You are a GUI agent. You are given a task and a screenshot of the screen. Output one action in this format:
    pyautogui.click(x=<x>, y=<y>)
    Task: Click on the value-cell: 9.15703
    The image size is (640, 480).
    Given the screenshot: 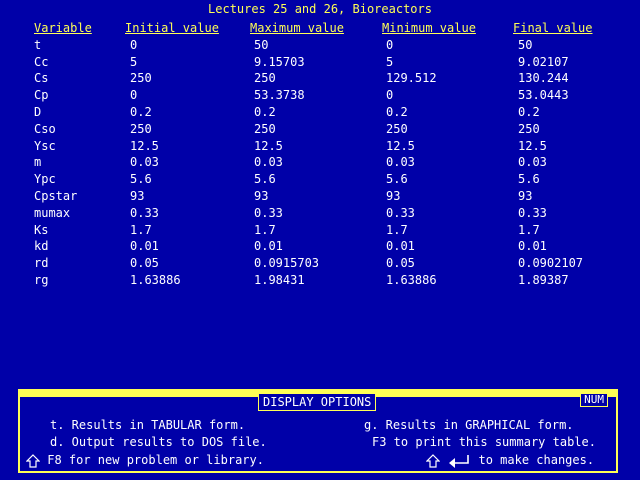 What is the action you would take?
    pyautogui.click(x=279, y=61)
    